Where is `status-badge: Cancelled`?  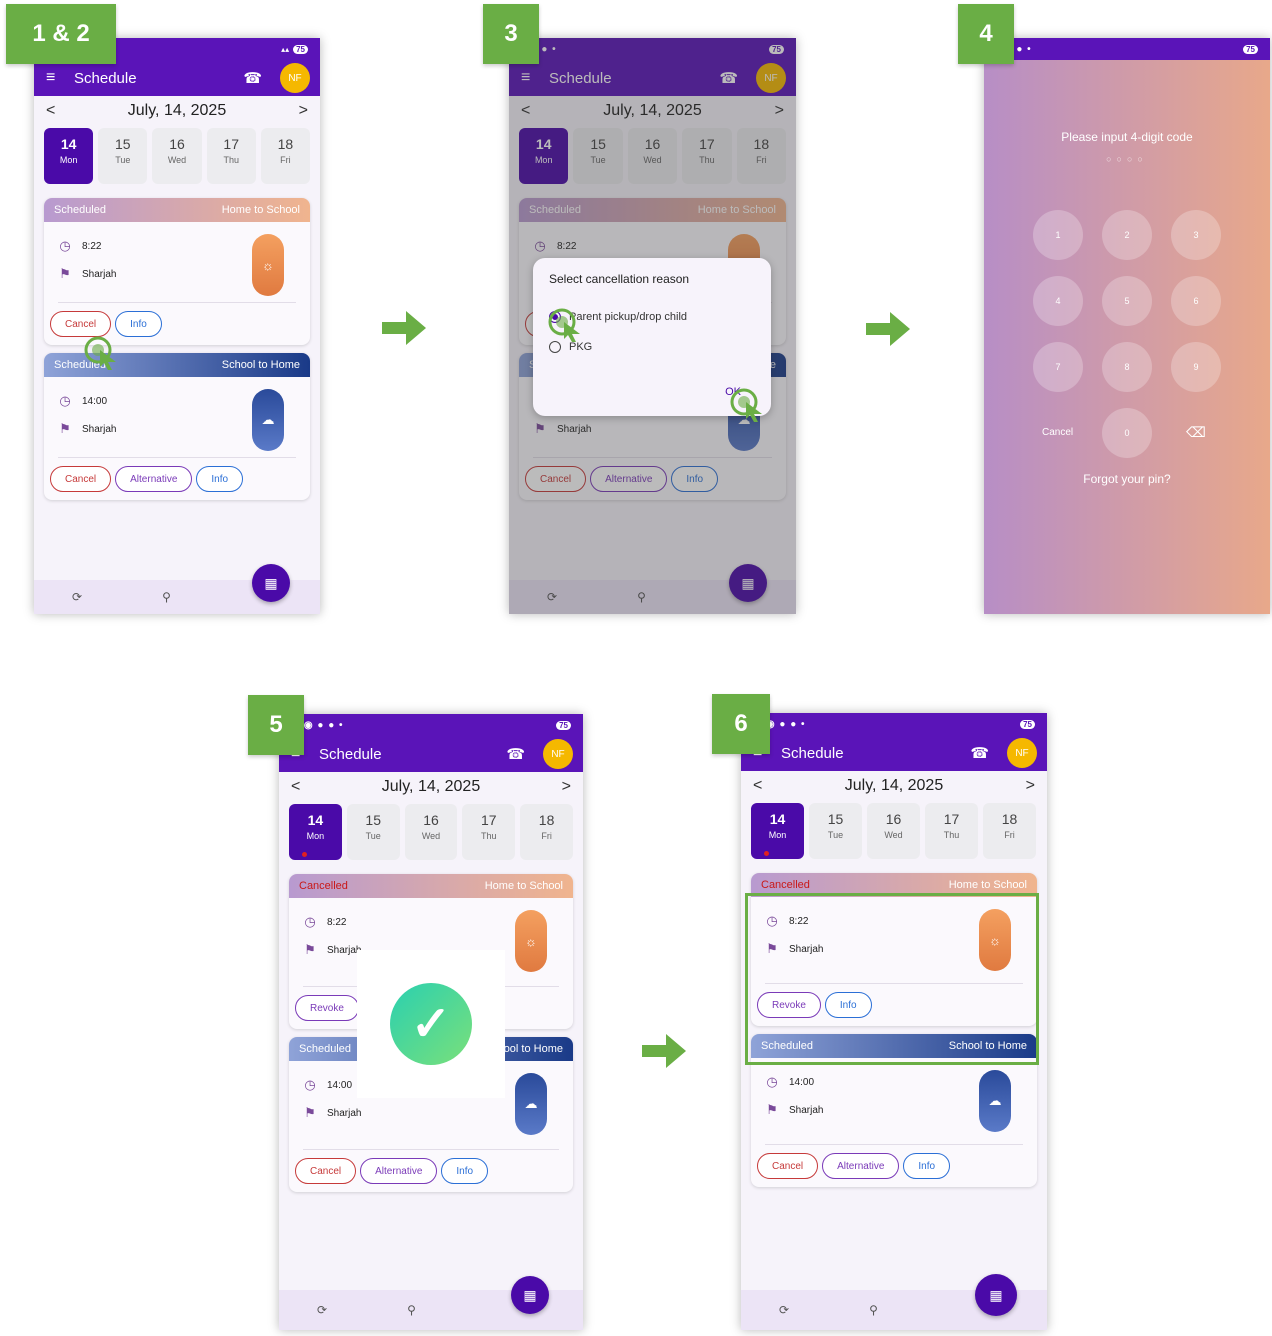
status-badge: Cancelled is located at coordinates (785, 885).